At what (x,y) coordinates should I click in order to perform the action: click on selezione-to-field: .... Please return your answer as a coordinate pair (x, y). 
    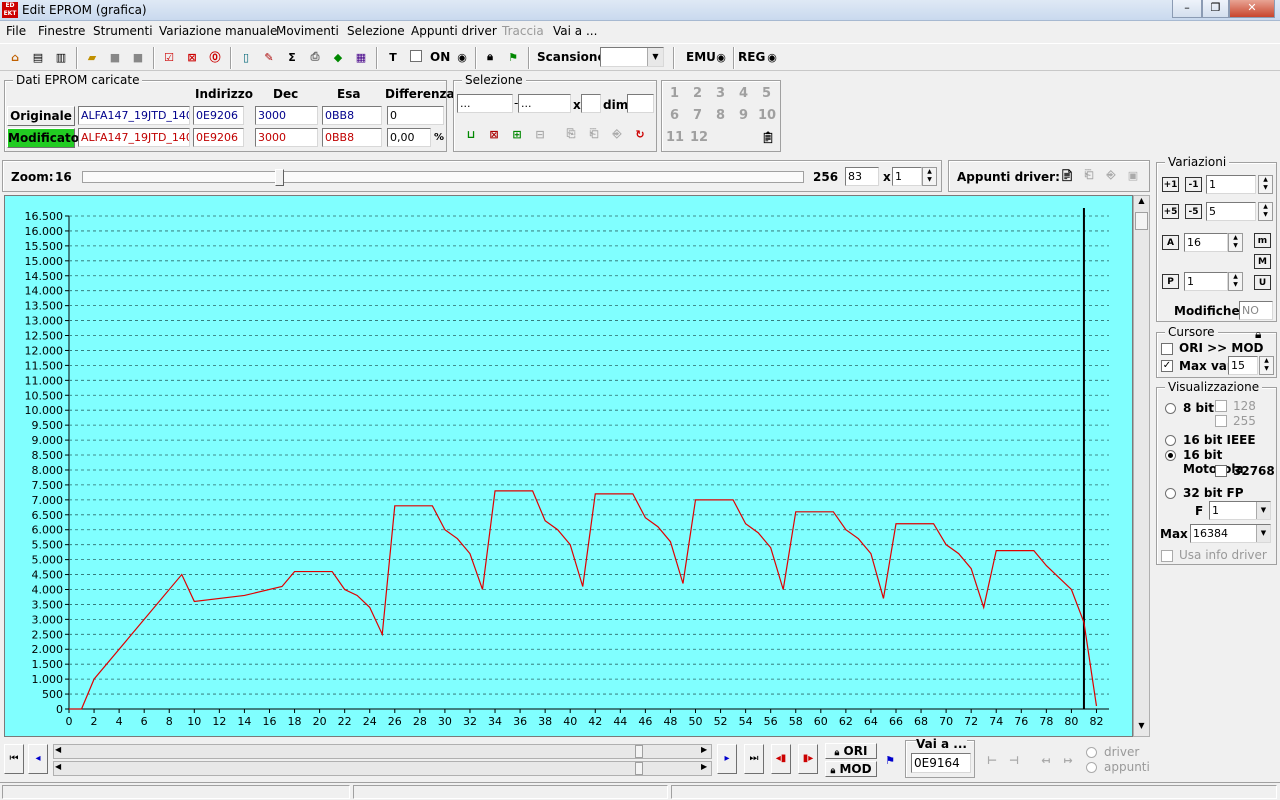
    Looking at the image, I should click on (544, 103).